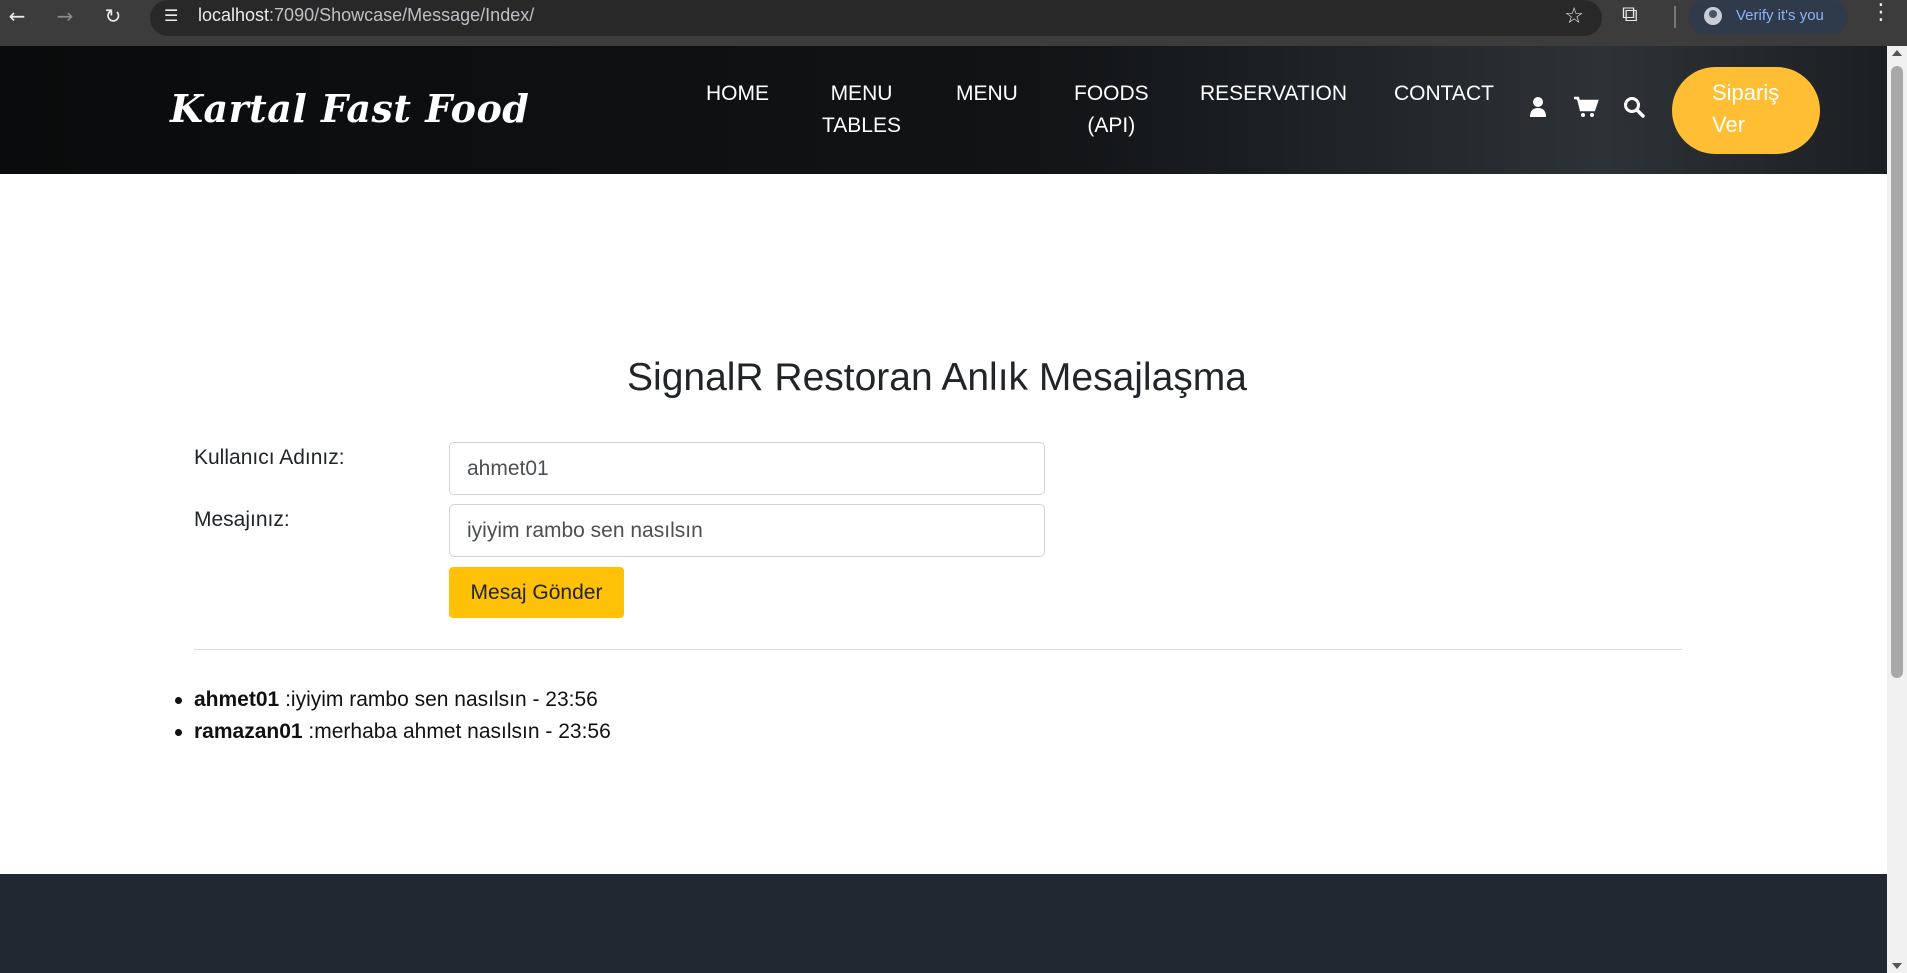 This screenshot has height=973, width=1907. I want to click on search-icon, so click(1634, 110).